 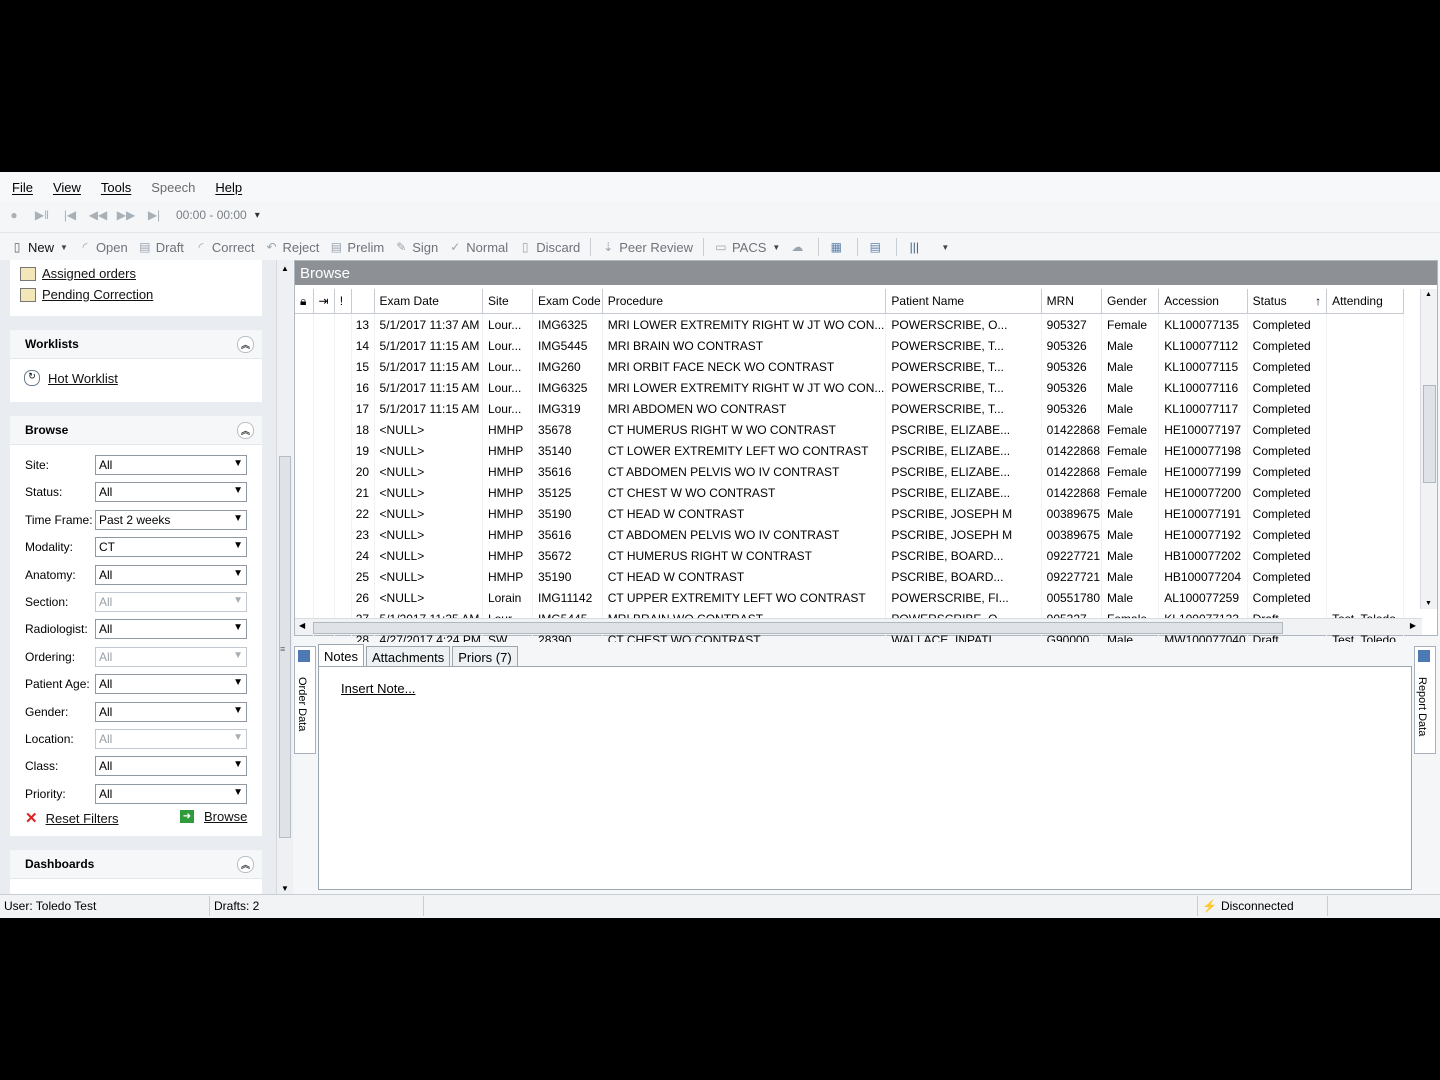 I want to click on export-column-header: ⇥, so click(x=324, y=301).